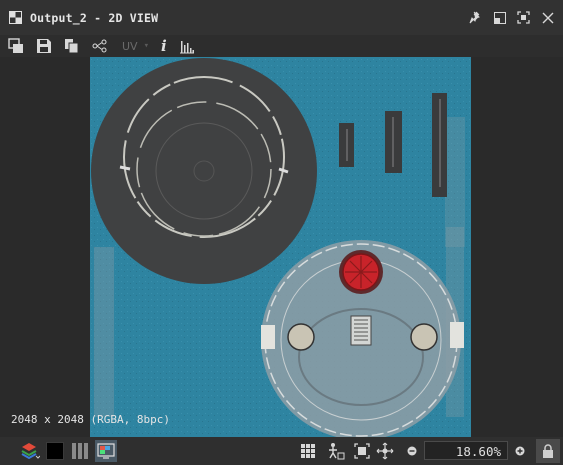 The image size is (563, 465). I want to click on 2d-view-icon, so click(15, 17).